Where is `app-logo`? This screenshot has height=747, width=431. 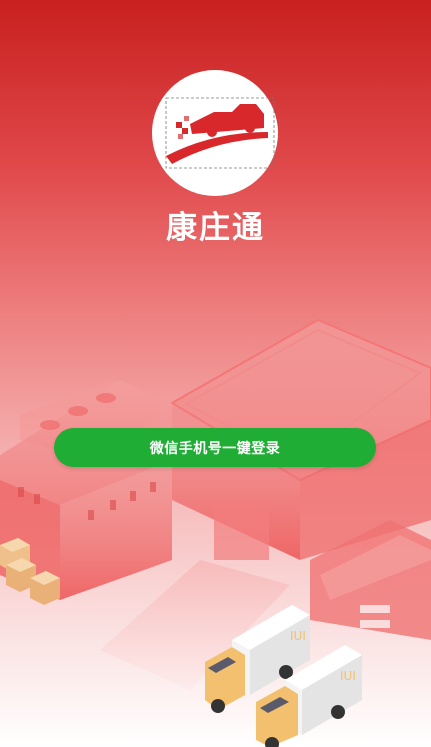 app-logo is located at coordinates (215, 133).